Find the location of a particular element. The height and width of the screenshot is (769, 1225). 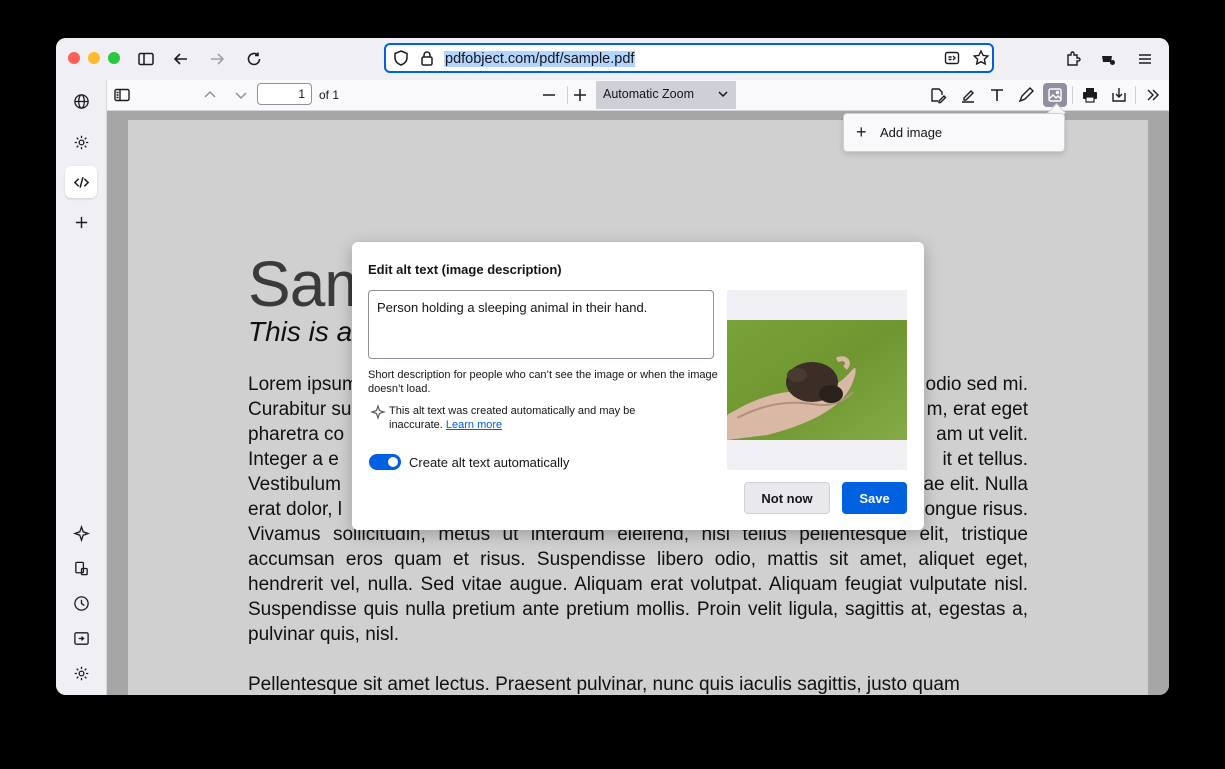

pdf-subtitle: This is a is located at coordinates (300, 331).